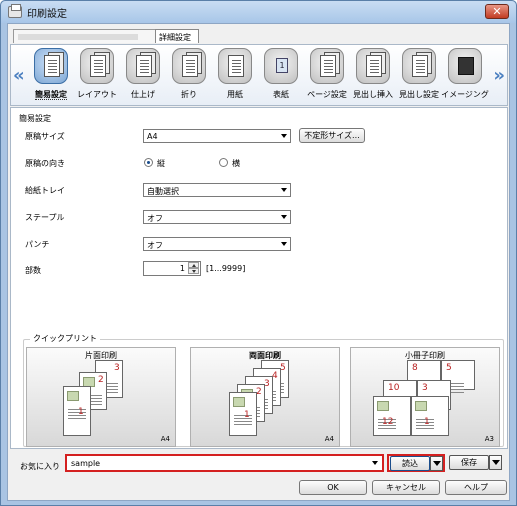 The image size is (517, 506). Describe the element at coordinates (45, 163) in the screenshot. I see `orientation-label: 原稿の向き` at that location.